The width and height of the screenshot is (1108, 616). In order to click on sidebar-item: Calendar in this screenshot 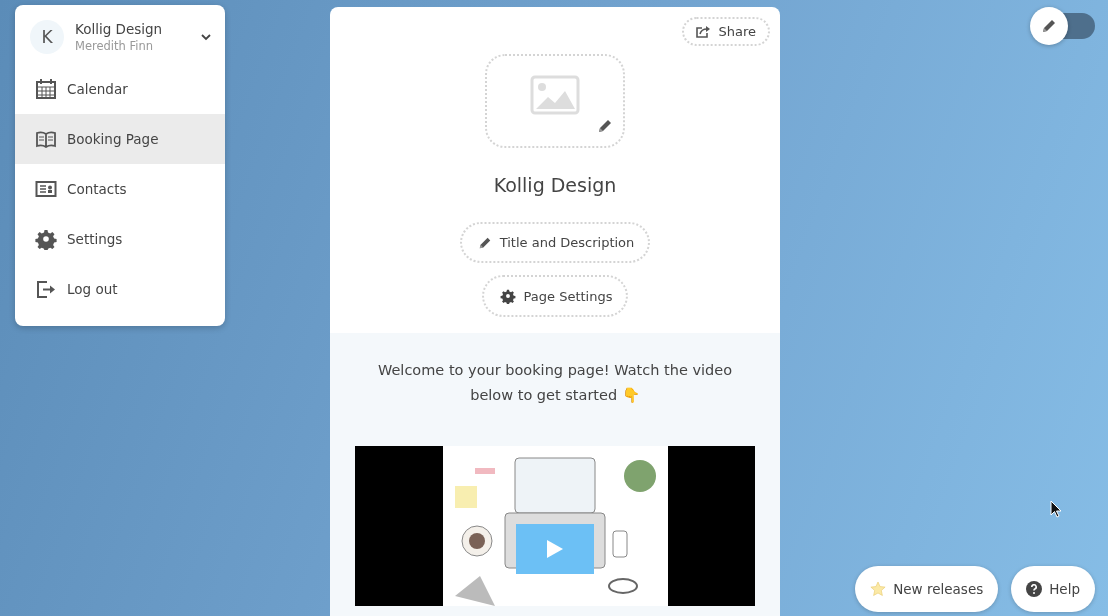, I will do `click(120, 89)`.